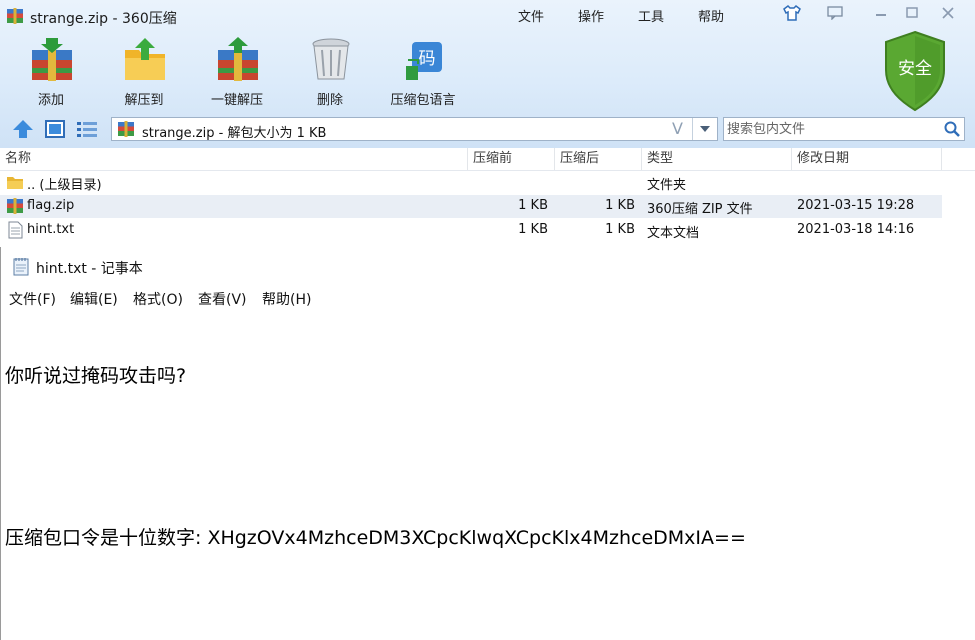  What do you see at coordinates (531, 15) in the screenshot?
I see `menu-file: 文件` at bounding box center [531, 15].